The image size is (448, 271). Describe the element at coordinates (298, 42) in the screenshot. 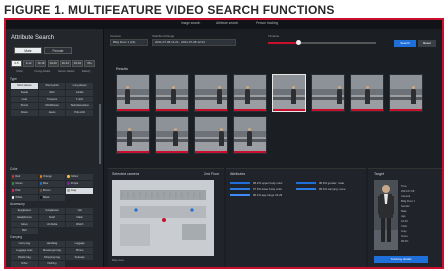

I see `timeline-handle` at that location.